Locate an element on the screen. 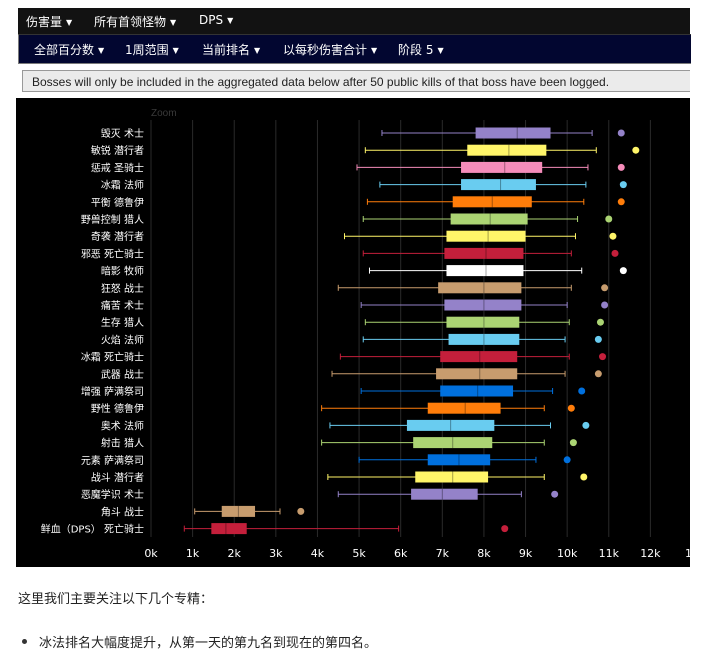 The height and width of the screenshot is (658, 703). chart-zoom-label: Zoom is located at coordinates (164, 113).